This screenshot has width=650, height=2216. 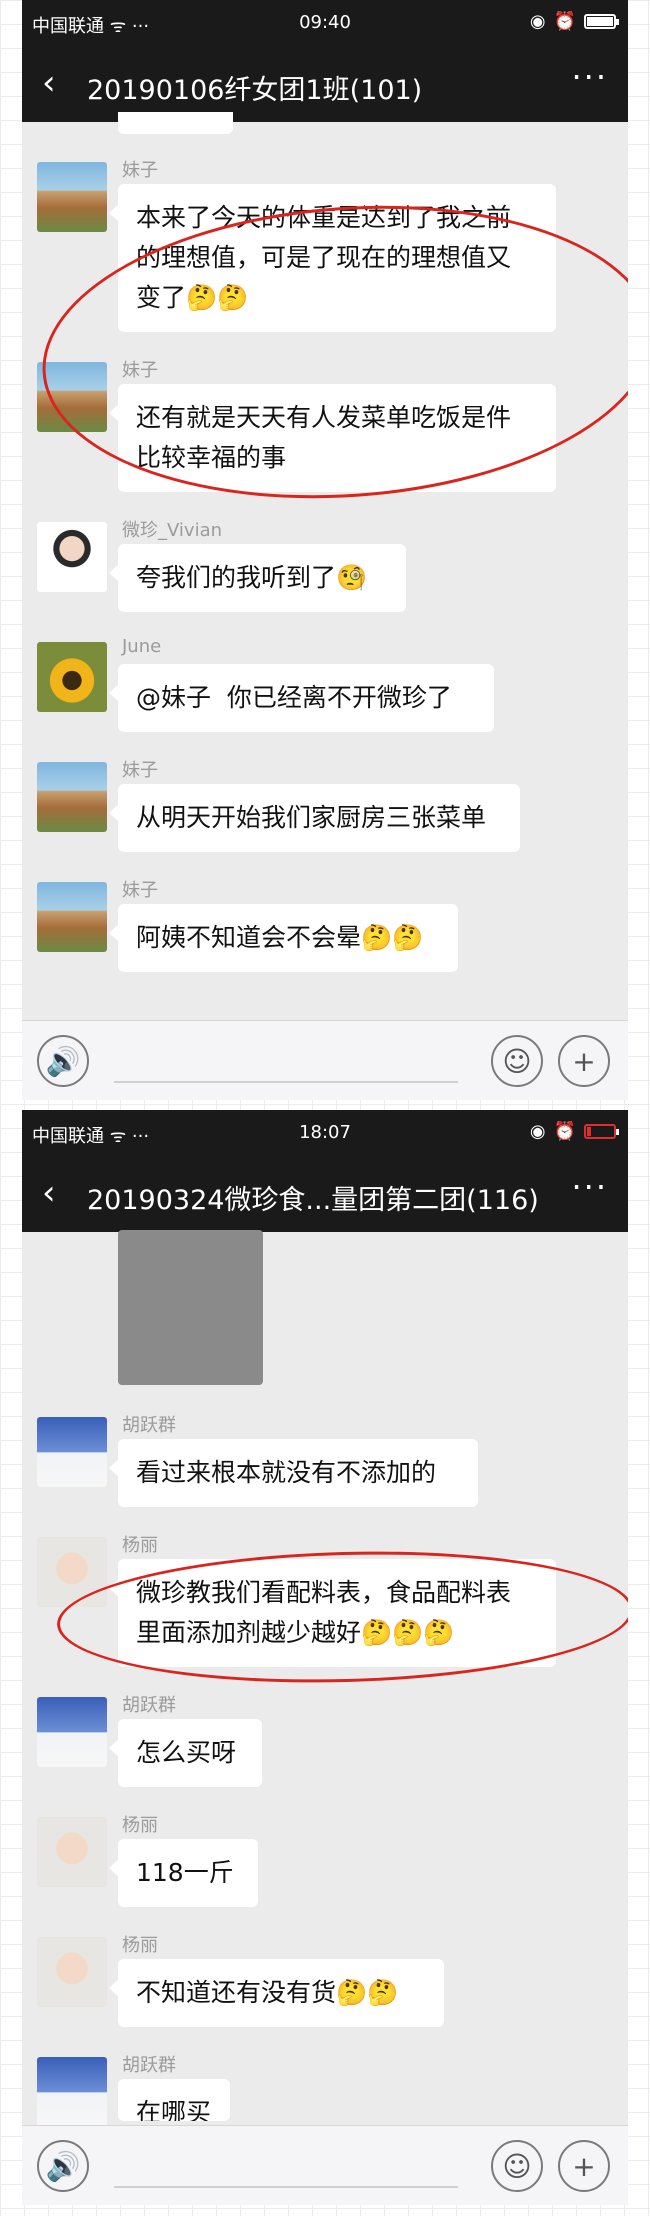 What do you see at coordinates (332, 438) in the screenshot?
I see `message-bubble: 还有就是天天有人发菜单吃饭是件 比较幸福的事` at bounding box center [332, 438].